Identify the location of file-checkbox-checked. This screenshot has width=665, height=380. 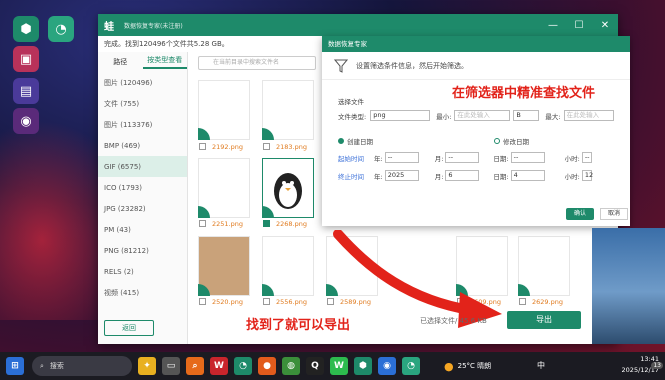
(266, 223).